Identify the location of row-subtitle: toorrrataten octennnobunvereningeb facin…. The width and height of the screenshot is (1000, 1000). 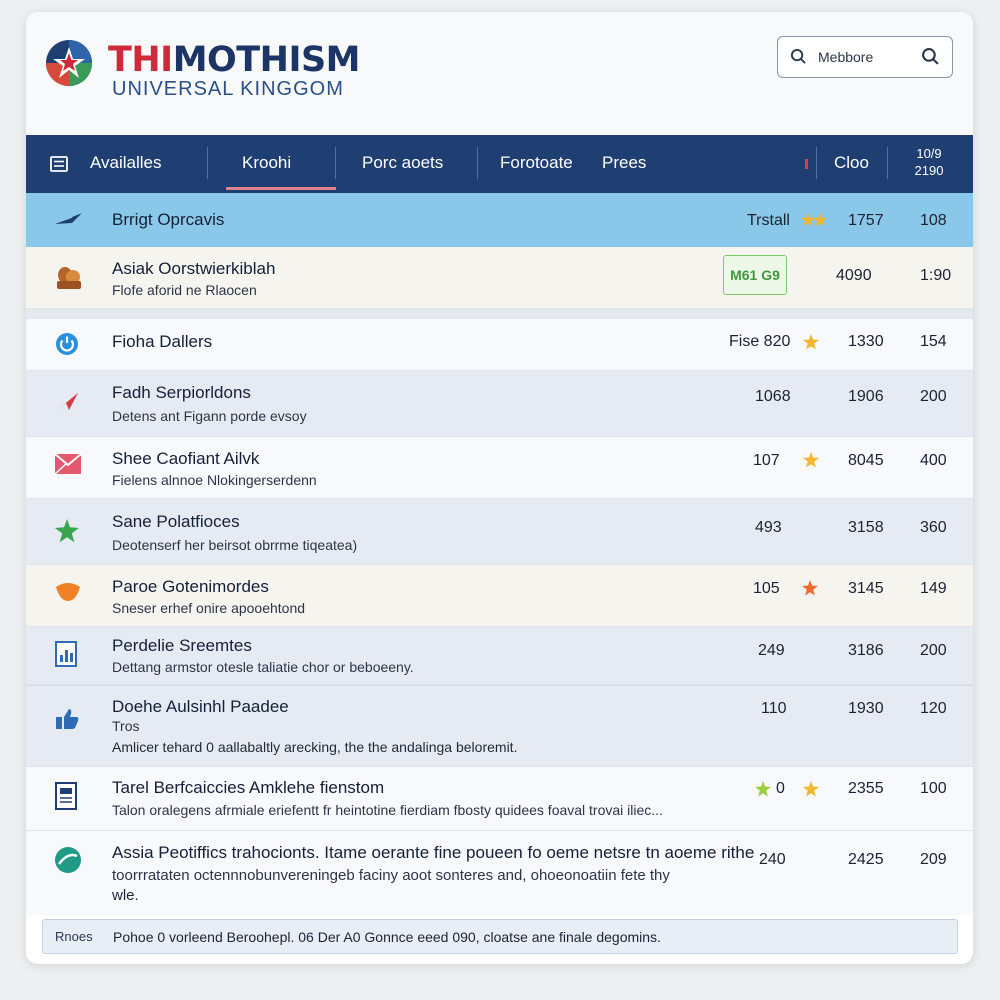
(391, 875).